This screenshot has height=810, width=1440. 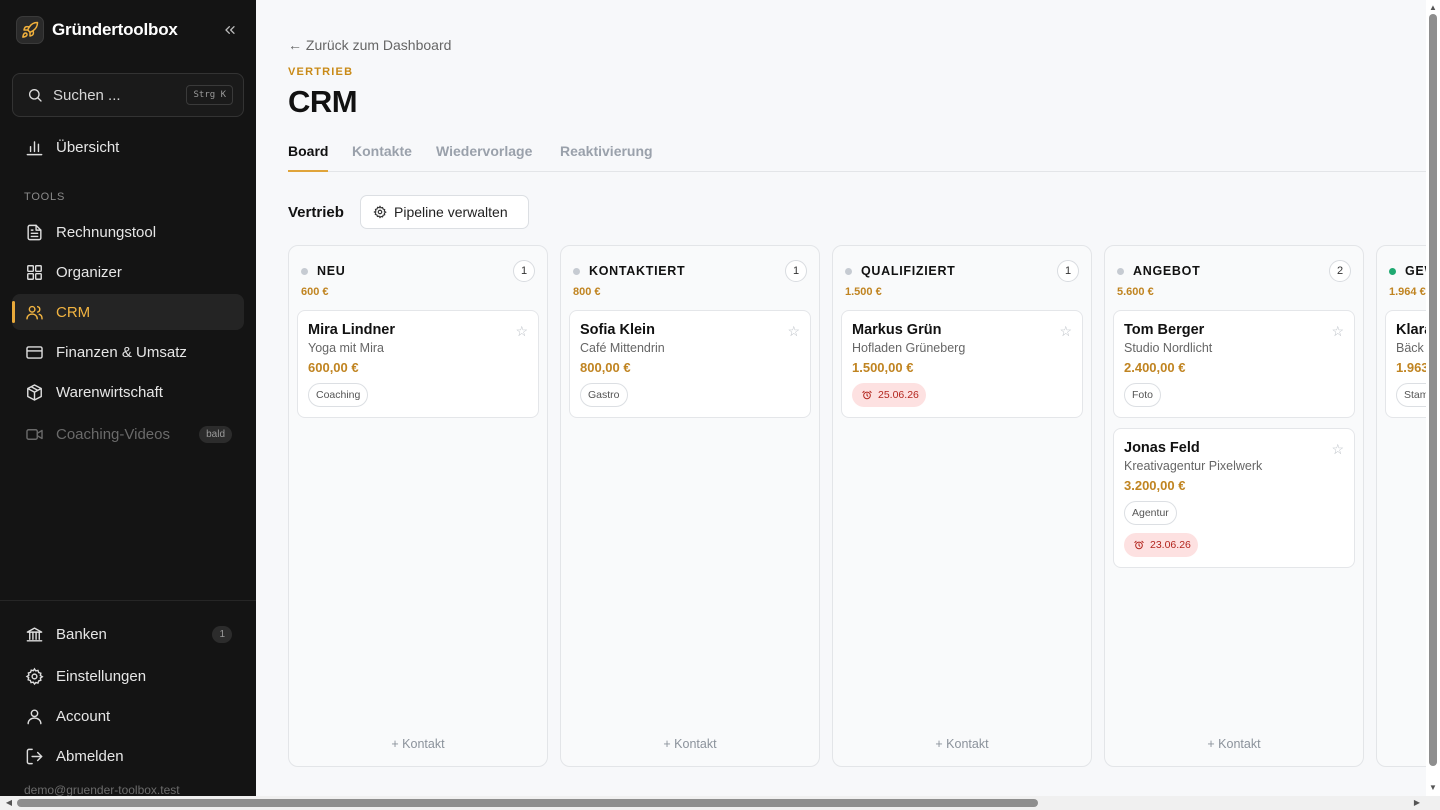 I want to click on column-header: GEW, so click(x=1407, y=271).